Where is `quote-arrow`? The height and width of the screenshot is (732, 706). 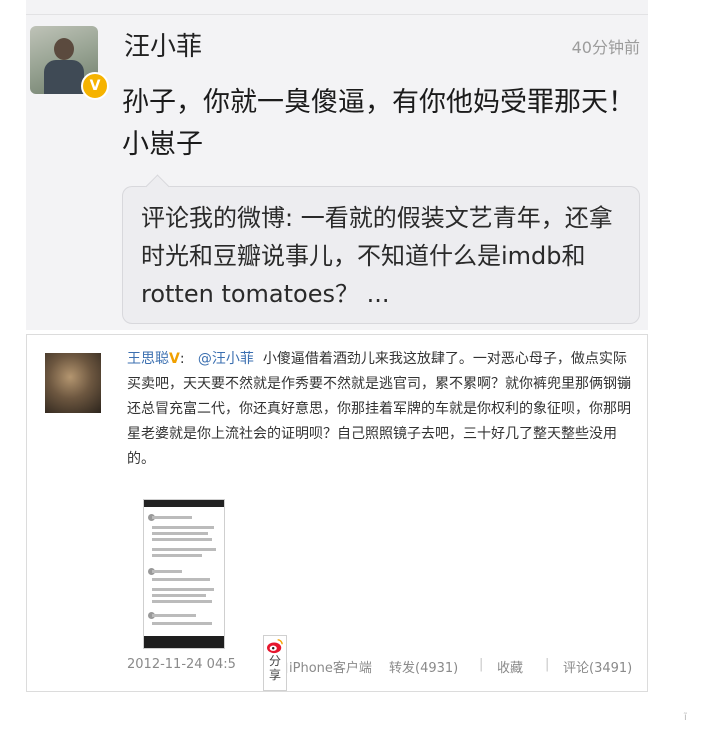
quote-arrow is located at coordinates (157, 186).